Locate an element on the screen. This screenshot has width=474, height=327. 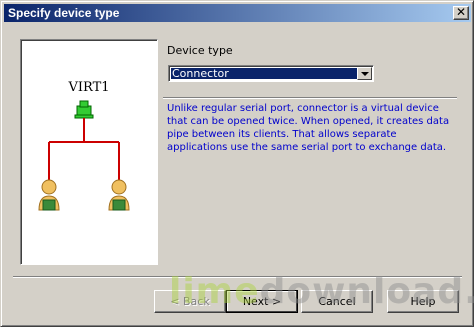
close-icon: ✕ is located at coordinates (461, 12).